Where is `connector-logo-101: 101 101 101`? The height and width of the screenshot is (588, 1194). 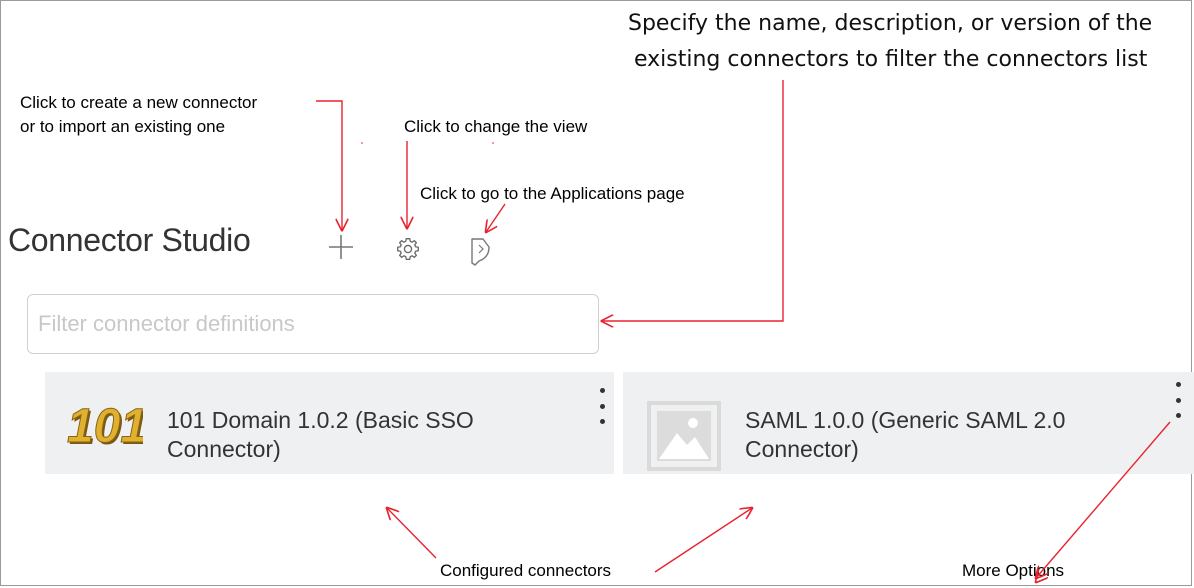 connector-logo-101: 101 101 101 is located at coordinates (107, 428).